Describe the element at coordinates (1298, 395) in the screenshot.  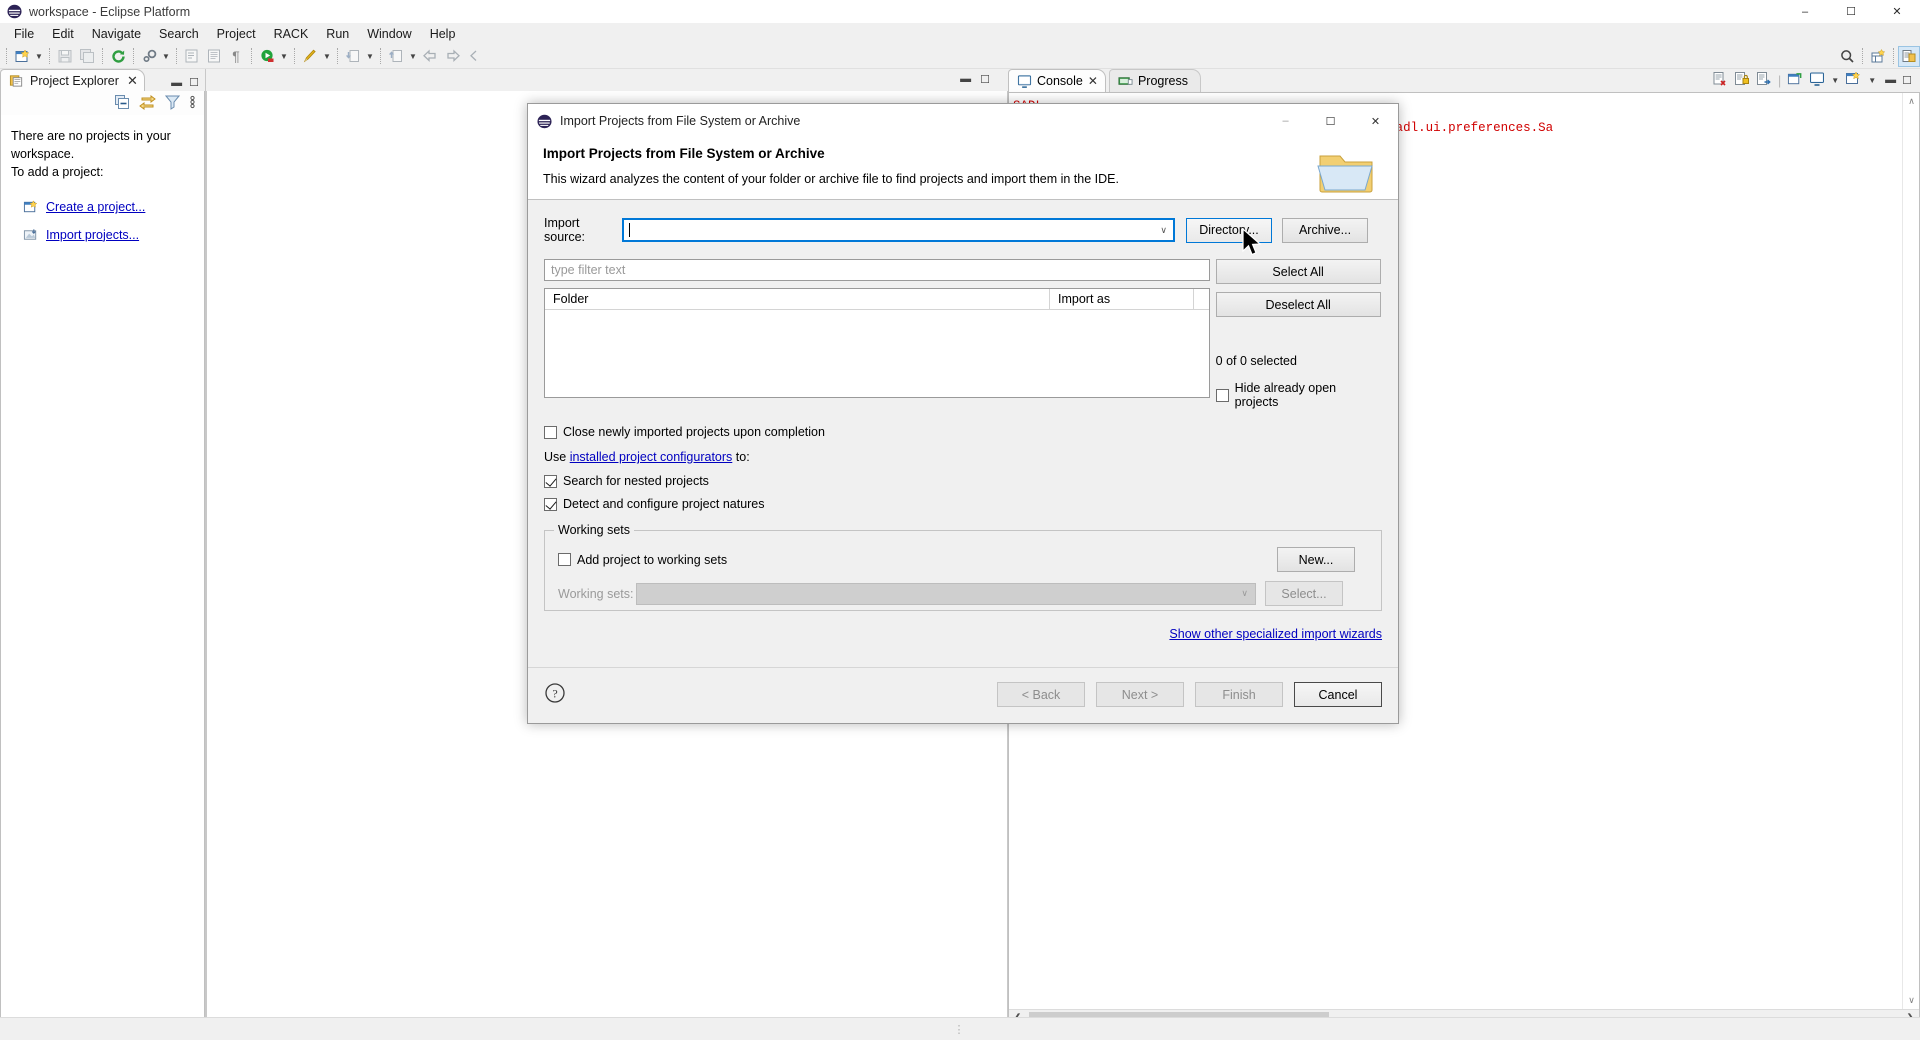
I see `hide-open-projects-row: Hide already open projects` at that location.